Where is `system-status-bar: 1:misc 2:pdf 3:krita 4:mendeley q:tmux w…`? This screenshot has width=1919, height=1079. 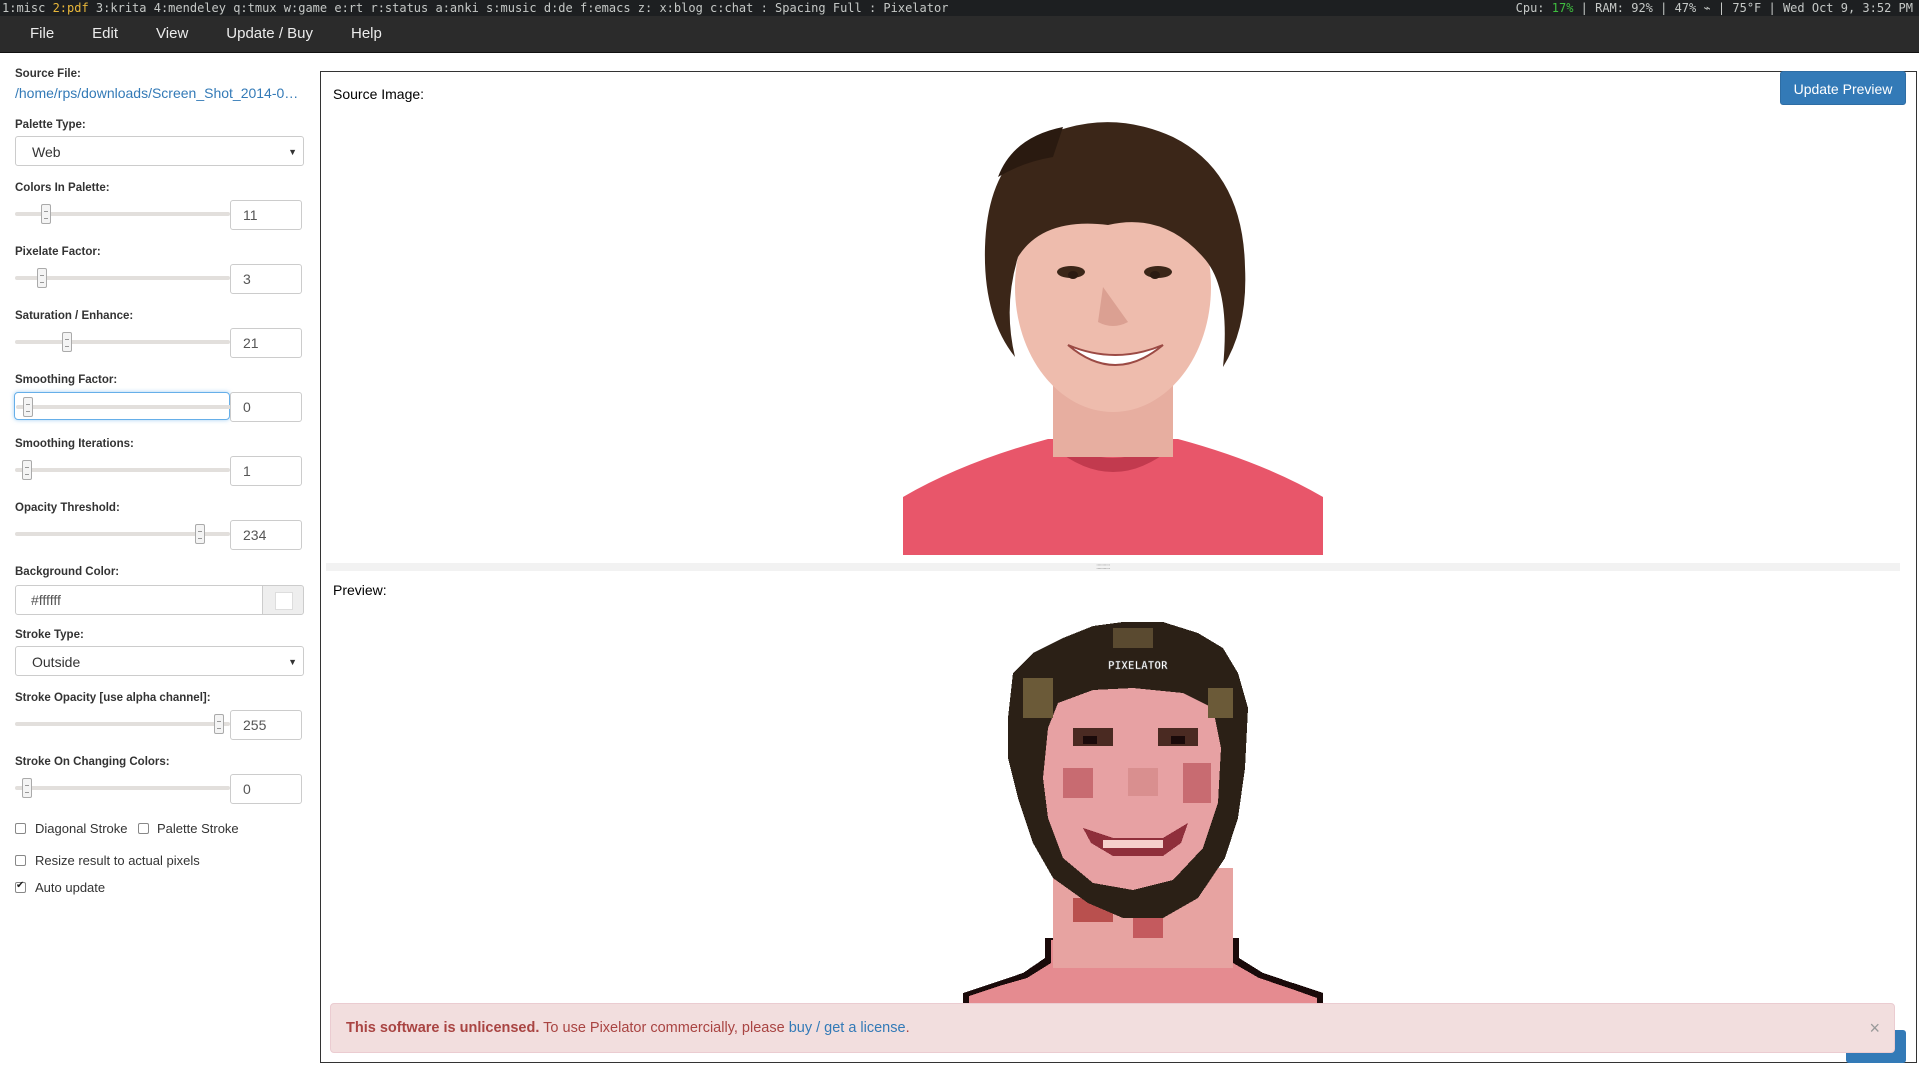
system-status-bar: 1:misc 2:pdf 3:krita 4:mendeley q:tmux w… is located at coordinates (959, 8).